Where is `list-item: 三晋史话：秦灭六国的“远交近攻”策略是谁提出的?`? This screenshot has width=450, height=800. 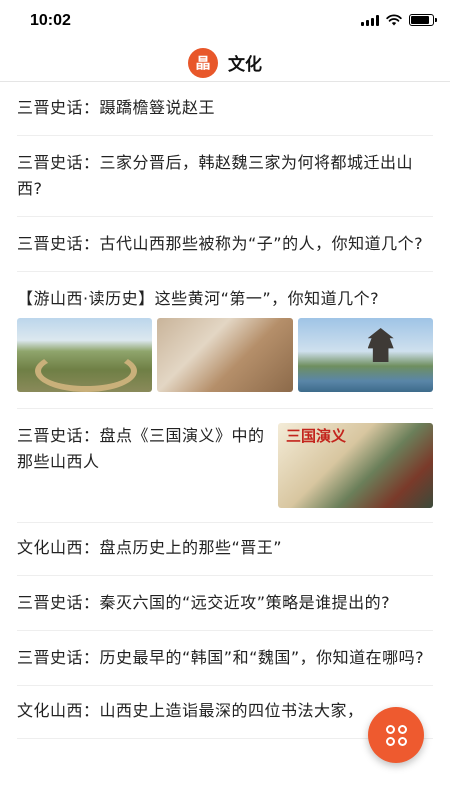
list-item: 三晋史话：秦灭六国的“远交近攻”策略是谁提出的? is located at coordinates (225, 603).